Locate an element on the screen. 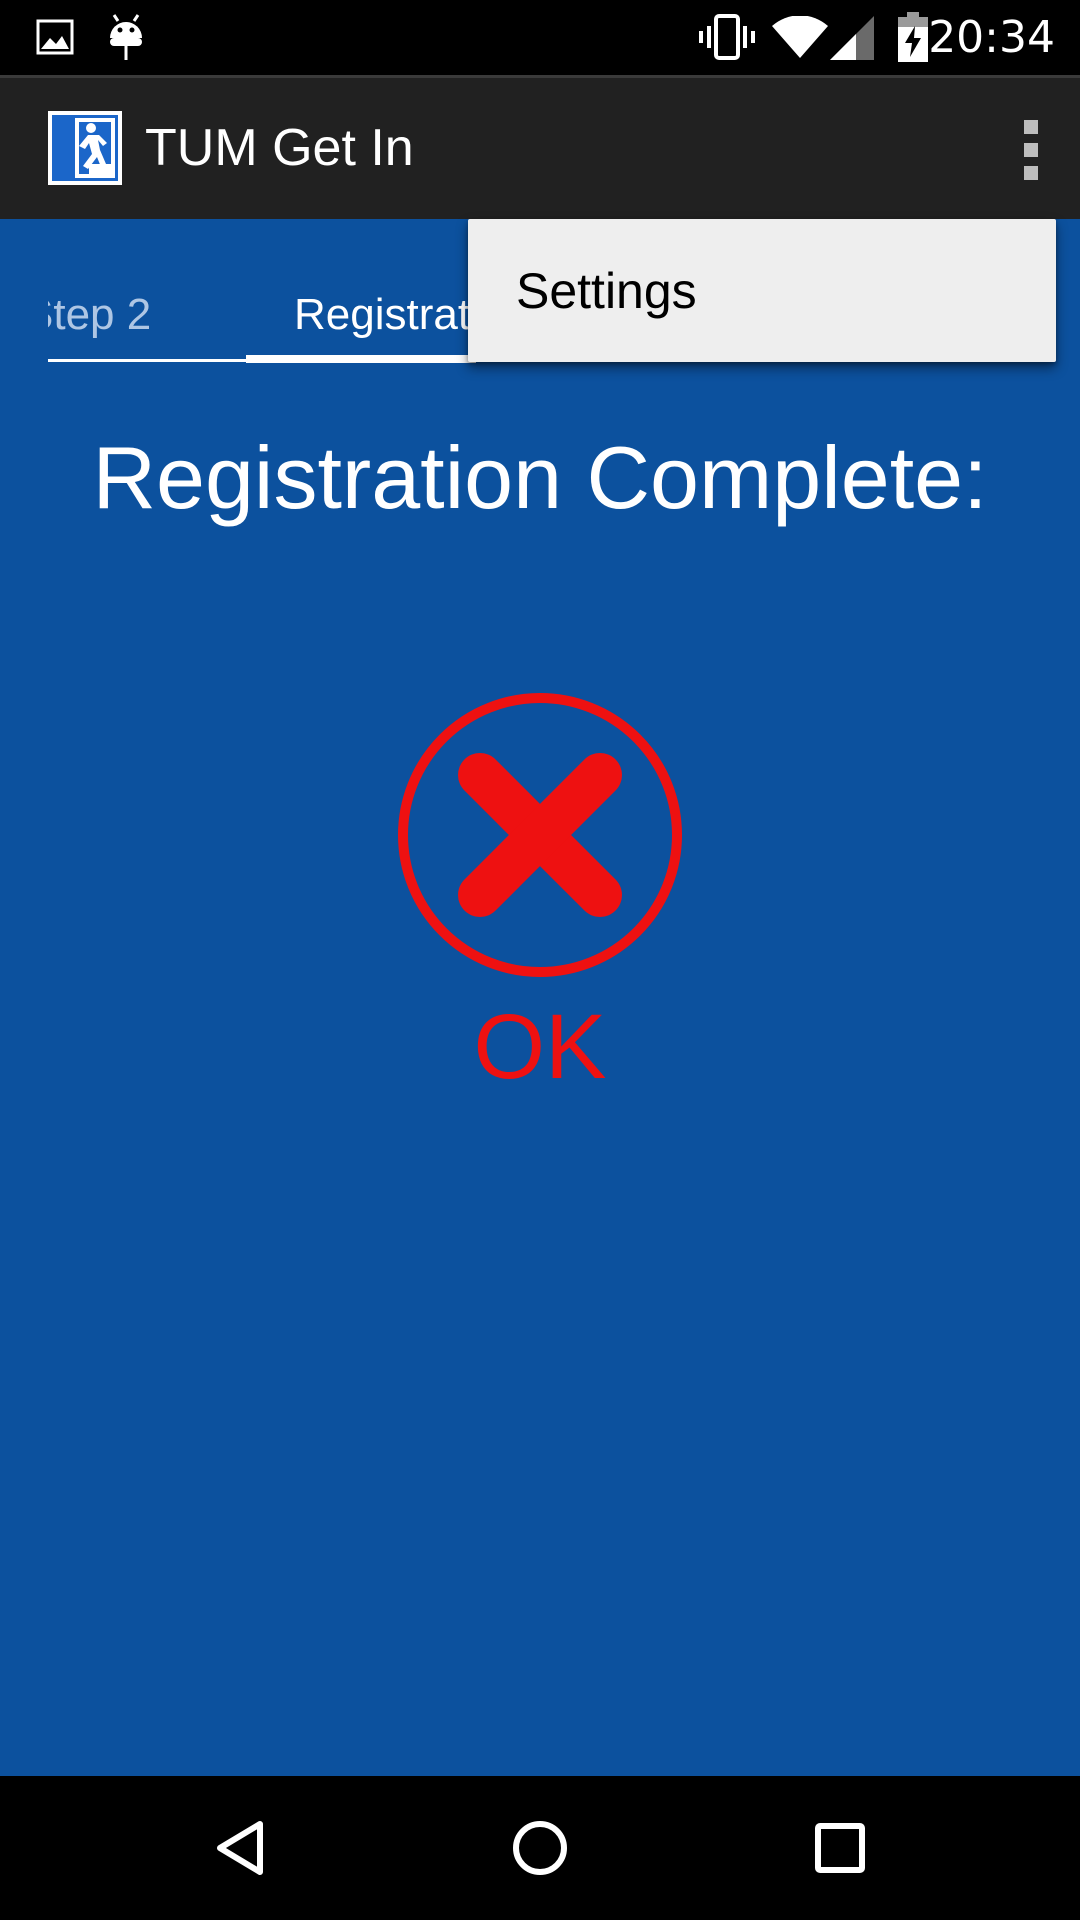  overflow-popup-menu: Settings is located at coordinates (762, 290).